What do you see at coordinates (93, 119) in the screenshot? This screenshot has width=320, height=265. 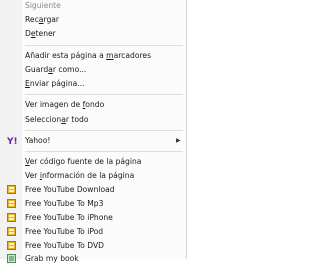 I see `menu-item-seleccionar-todo: Seleccionar todo` at bounding box center [93, 119].